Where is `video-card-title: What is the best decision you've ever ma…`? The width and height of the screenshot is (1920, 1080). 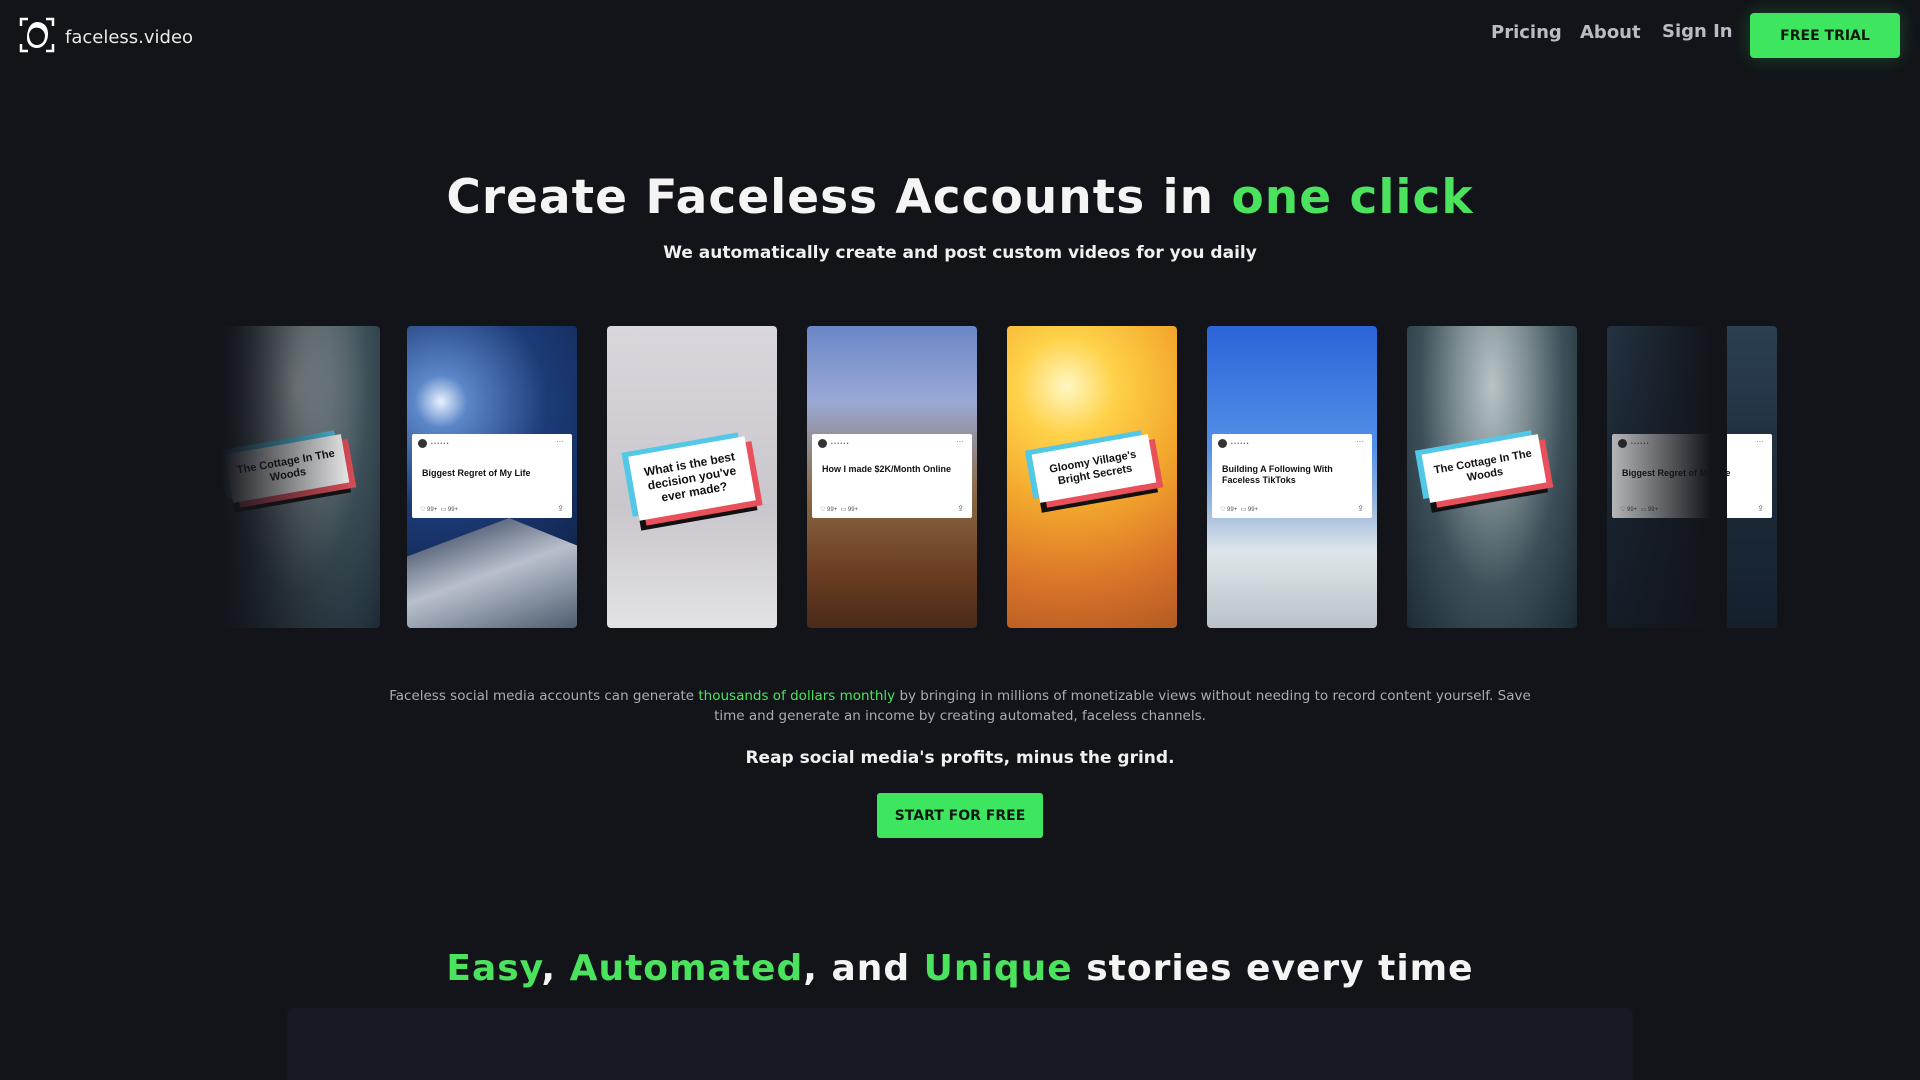 video-card-title: What is the best decision you've ever ma… is located at coordinates (692, 479).